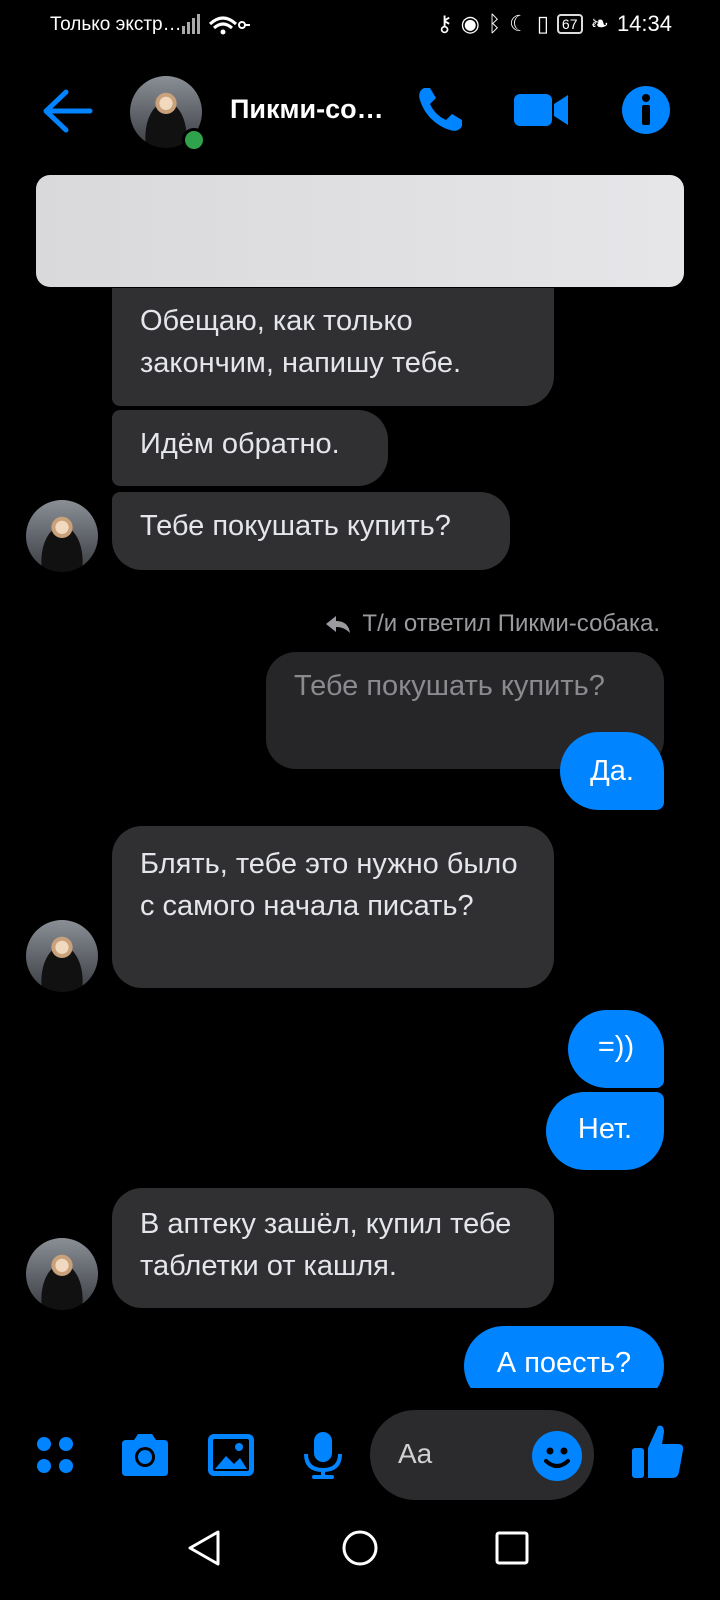  I want to click on bluetooth-icon: ᛒ, so click(494, 23).